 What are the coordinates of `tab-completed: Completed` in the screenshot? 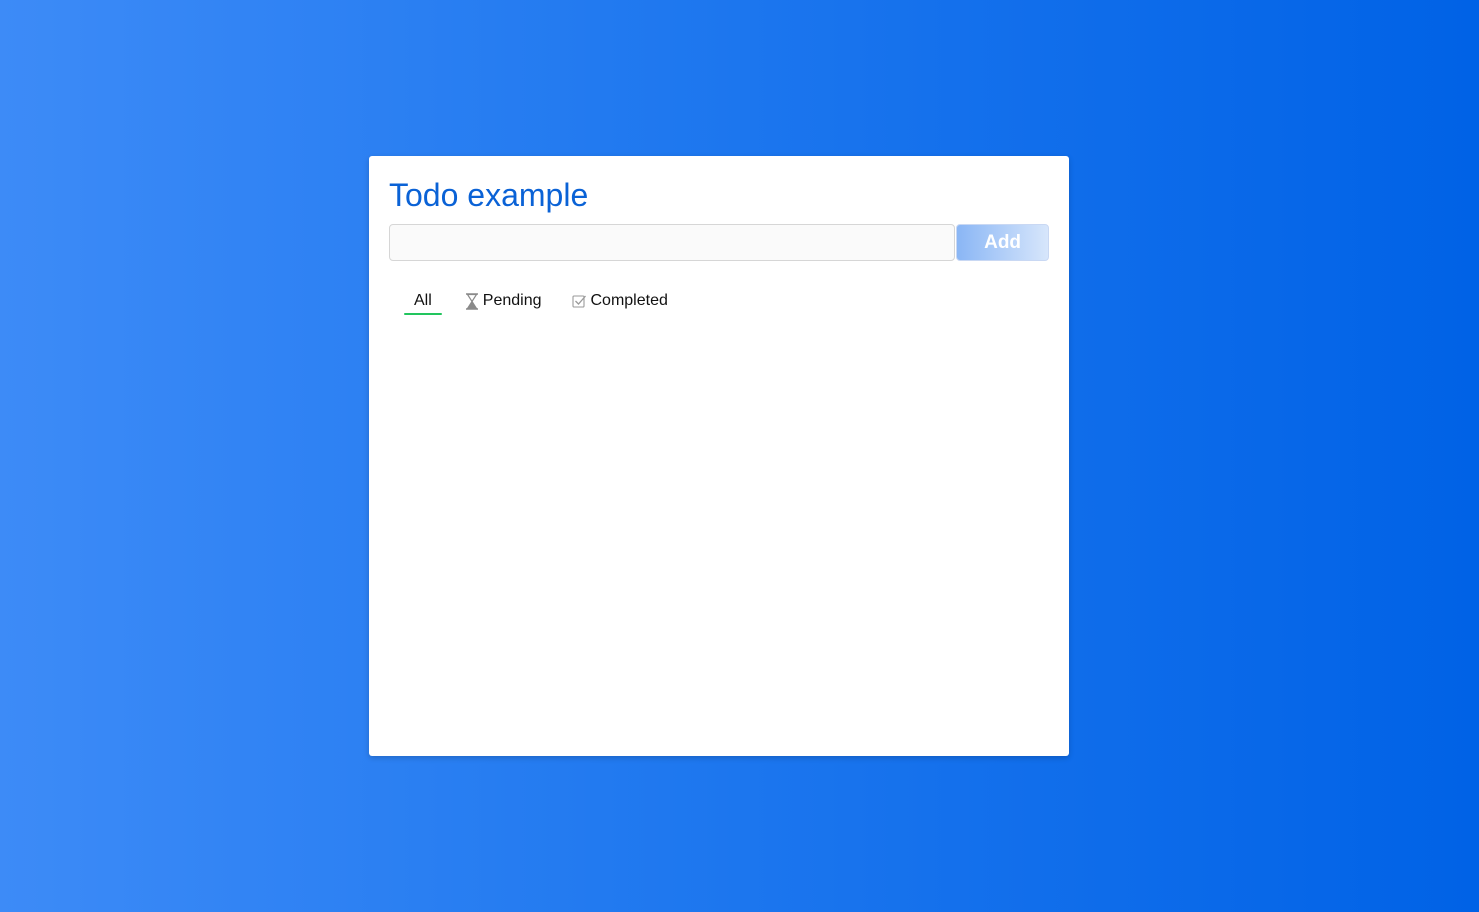 It's located at (620, 301).